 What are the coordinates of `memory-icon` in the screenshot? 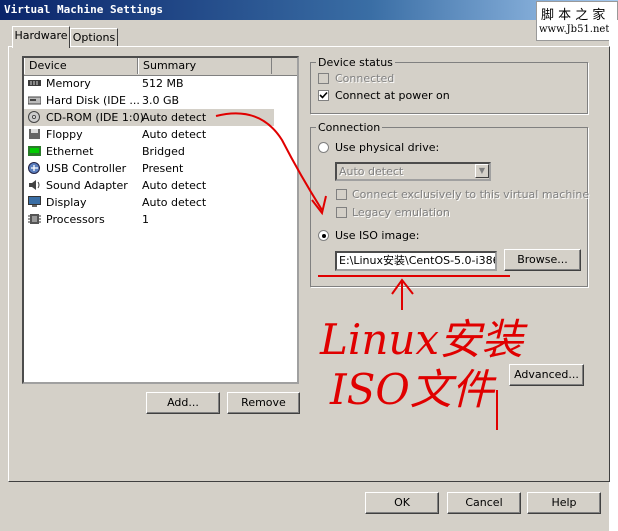 It's located at (34, 83).